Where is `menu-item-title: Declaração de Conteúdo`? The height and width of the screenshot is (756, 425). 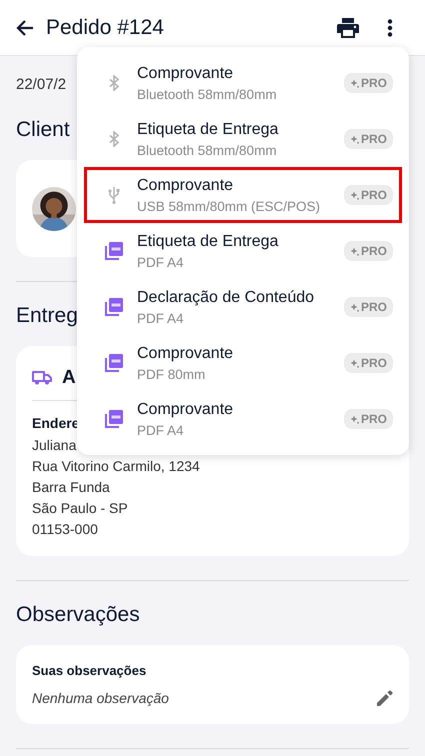
menu-item-title: Declaração de Conteúdo is located at coordinates (226, 298).